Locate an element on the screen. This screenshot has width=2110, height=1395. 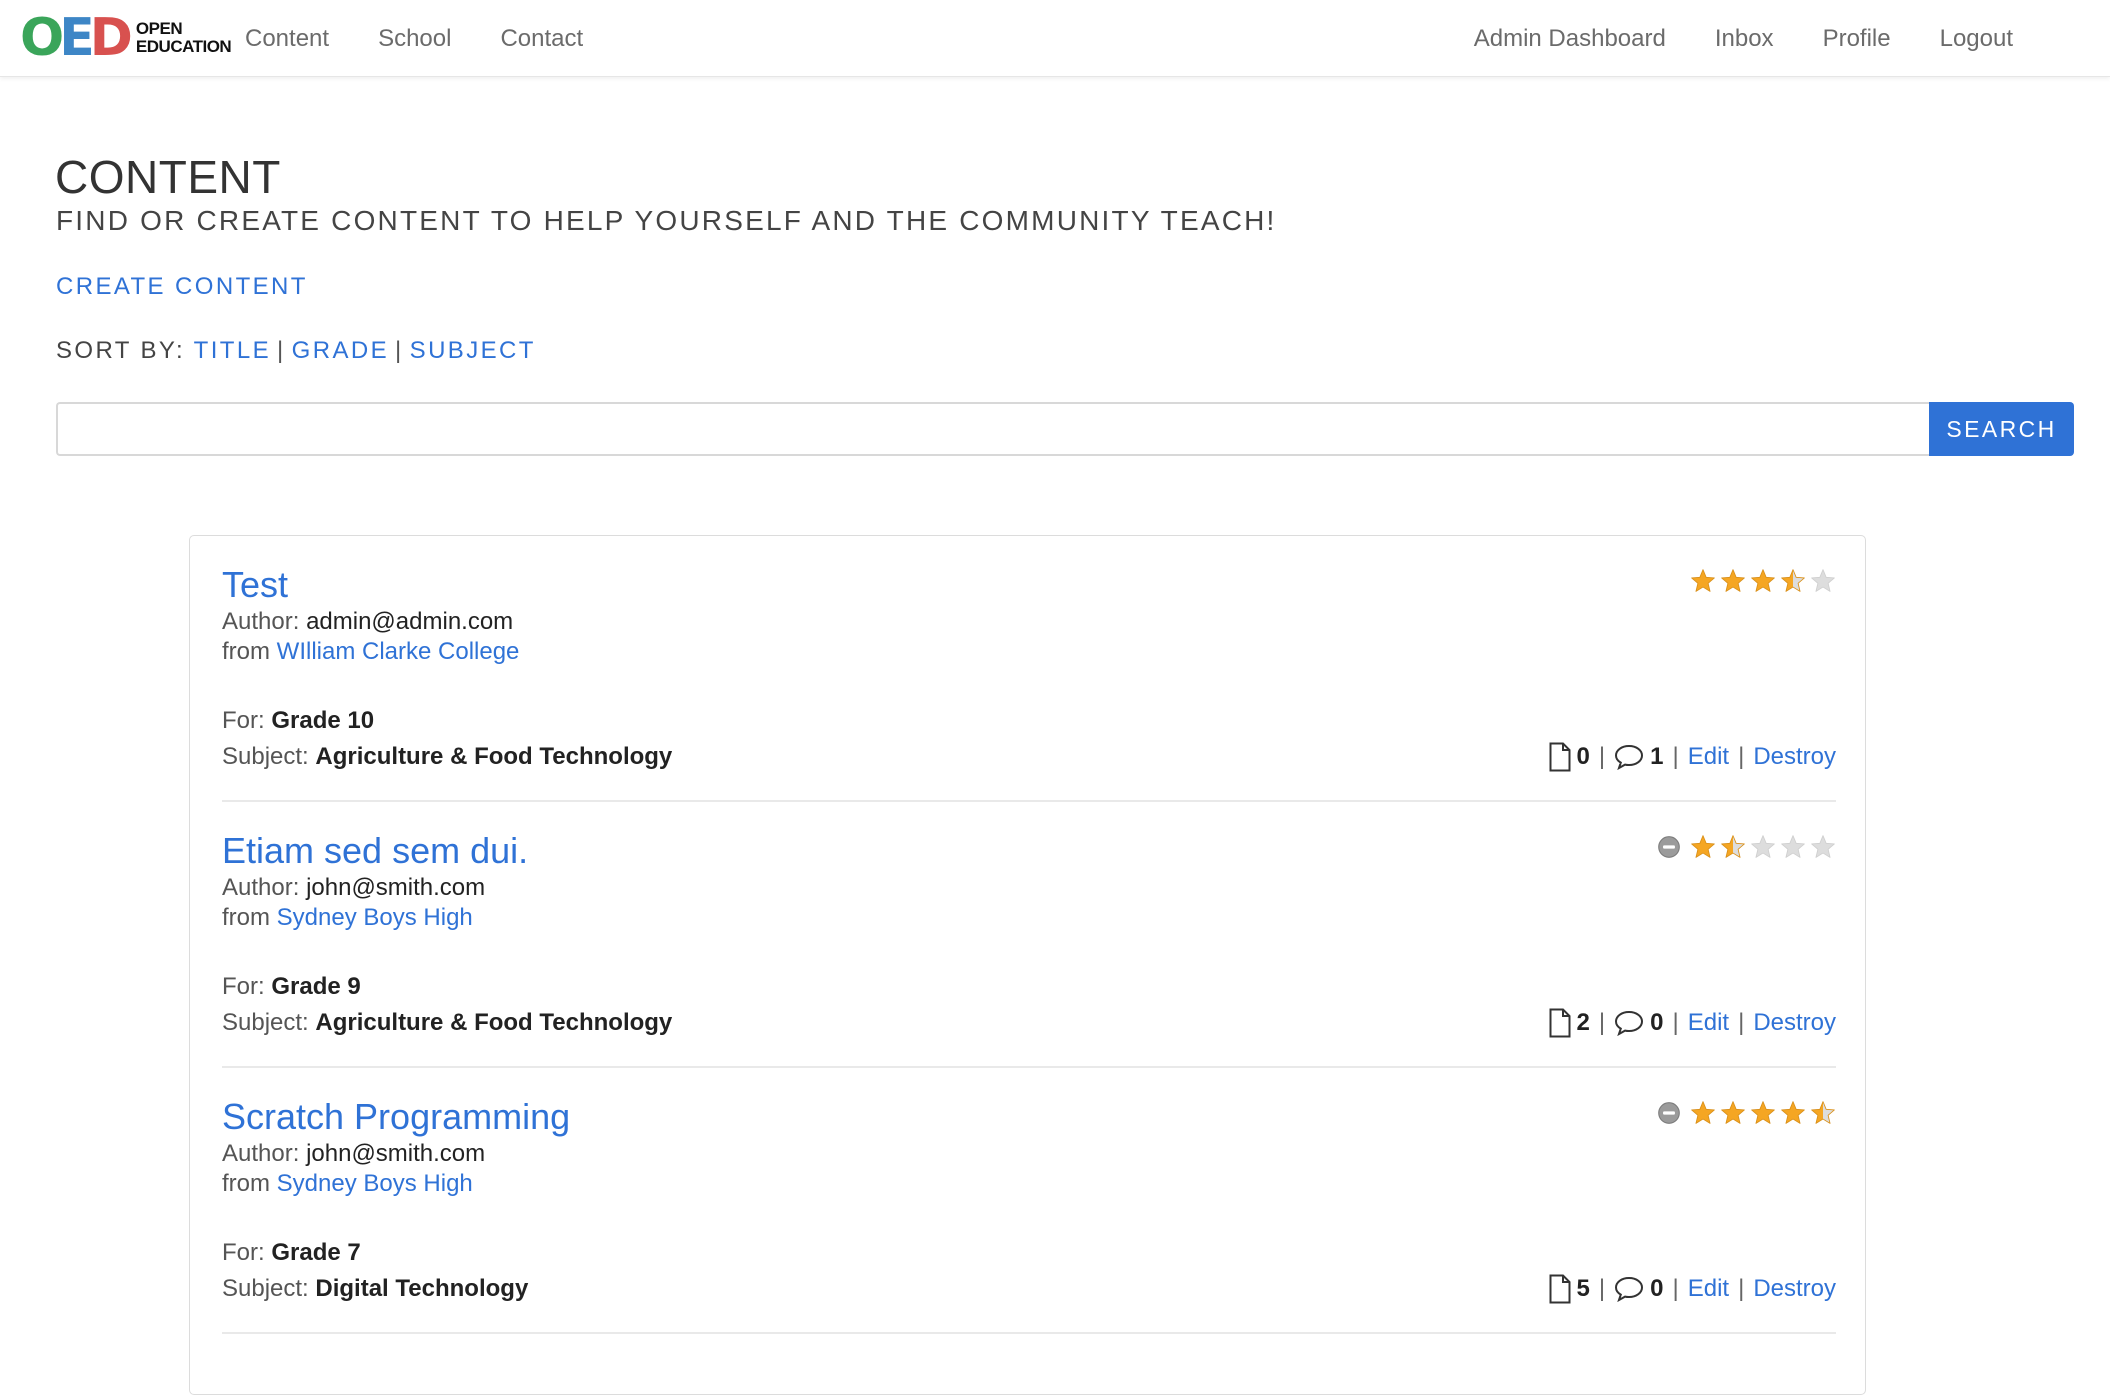
nav-link-content: Content is located at coordinates (287, 39).